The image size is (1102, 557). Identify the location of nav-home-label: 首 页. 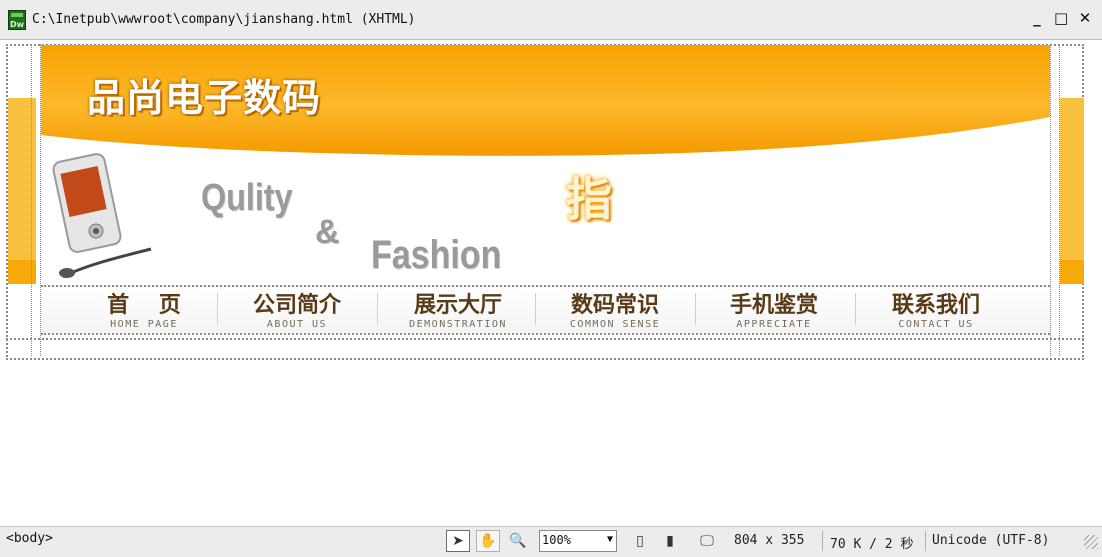
(144, 305).